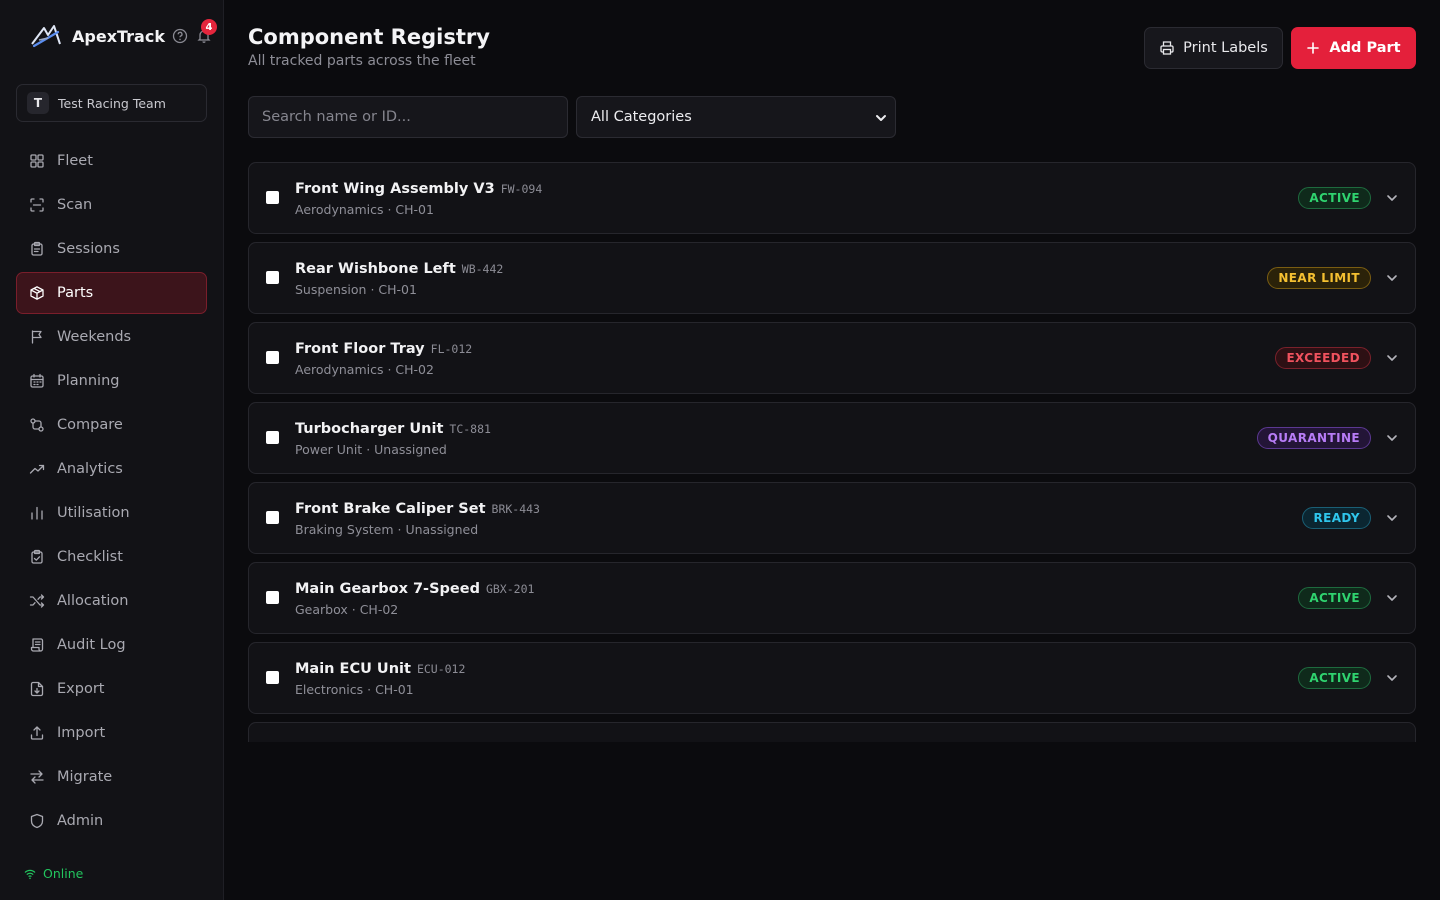  I want to click on part-name-text: Front Wing Assembly V3, so click(395, 189).